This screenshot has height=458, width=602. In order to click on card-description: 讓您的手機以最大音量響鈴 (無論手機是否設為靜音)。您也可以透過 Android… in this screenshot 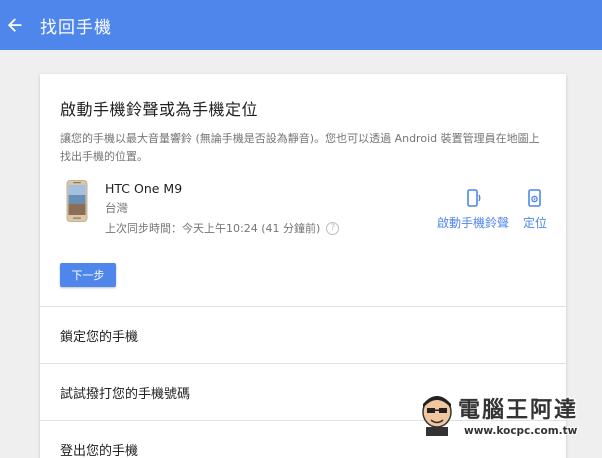, I will do `click(300, 147)`.